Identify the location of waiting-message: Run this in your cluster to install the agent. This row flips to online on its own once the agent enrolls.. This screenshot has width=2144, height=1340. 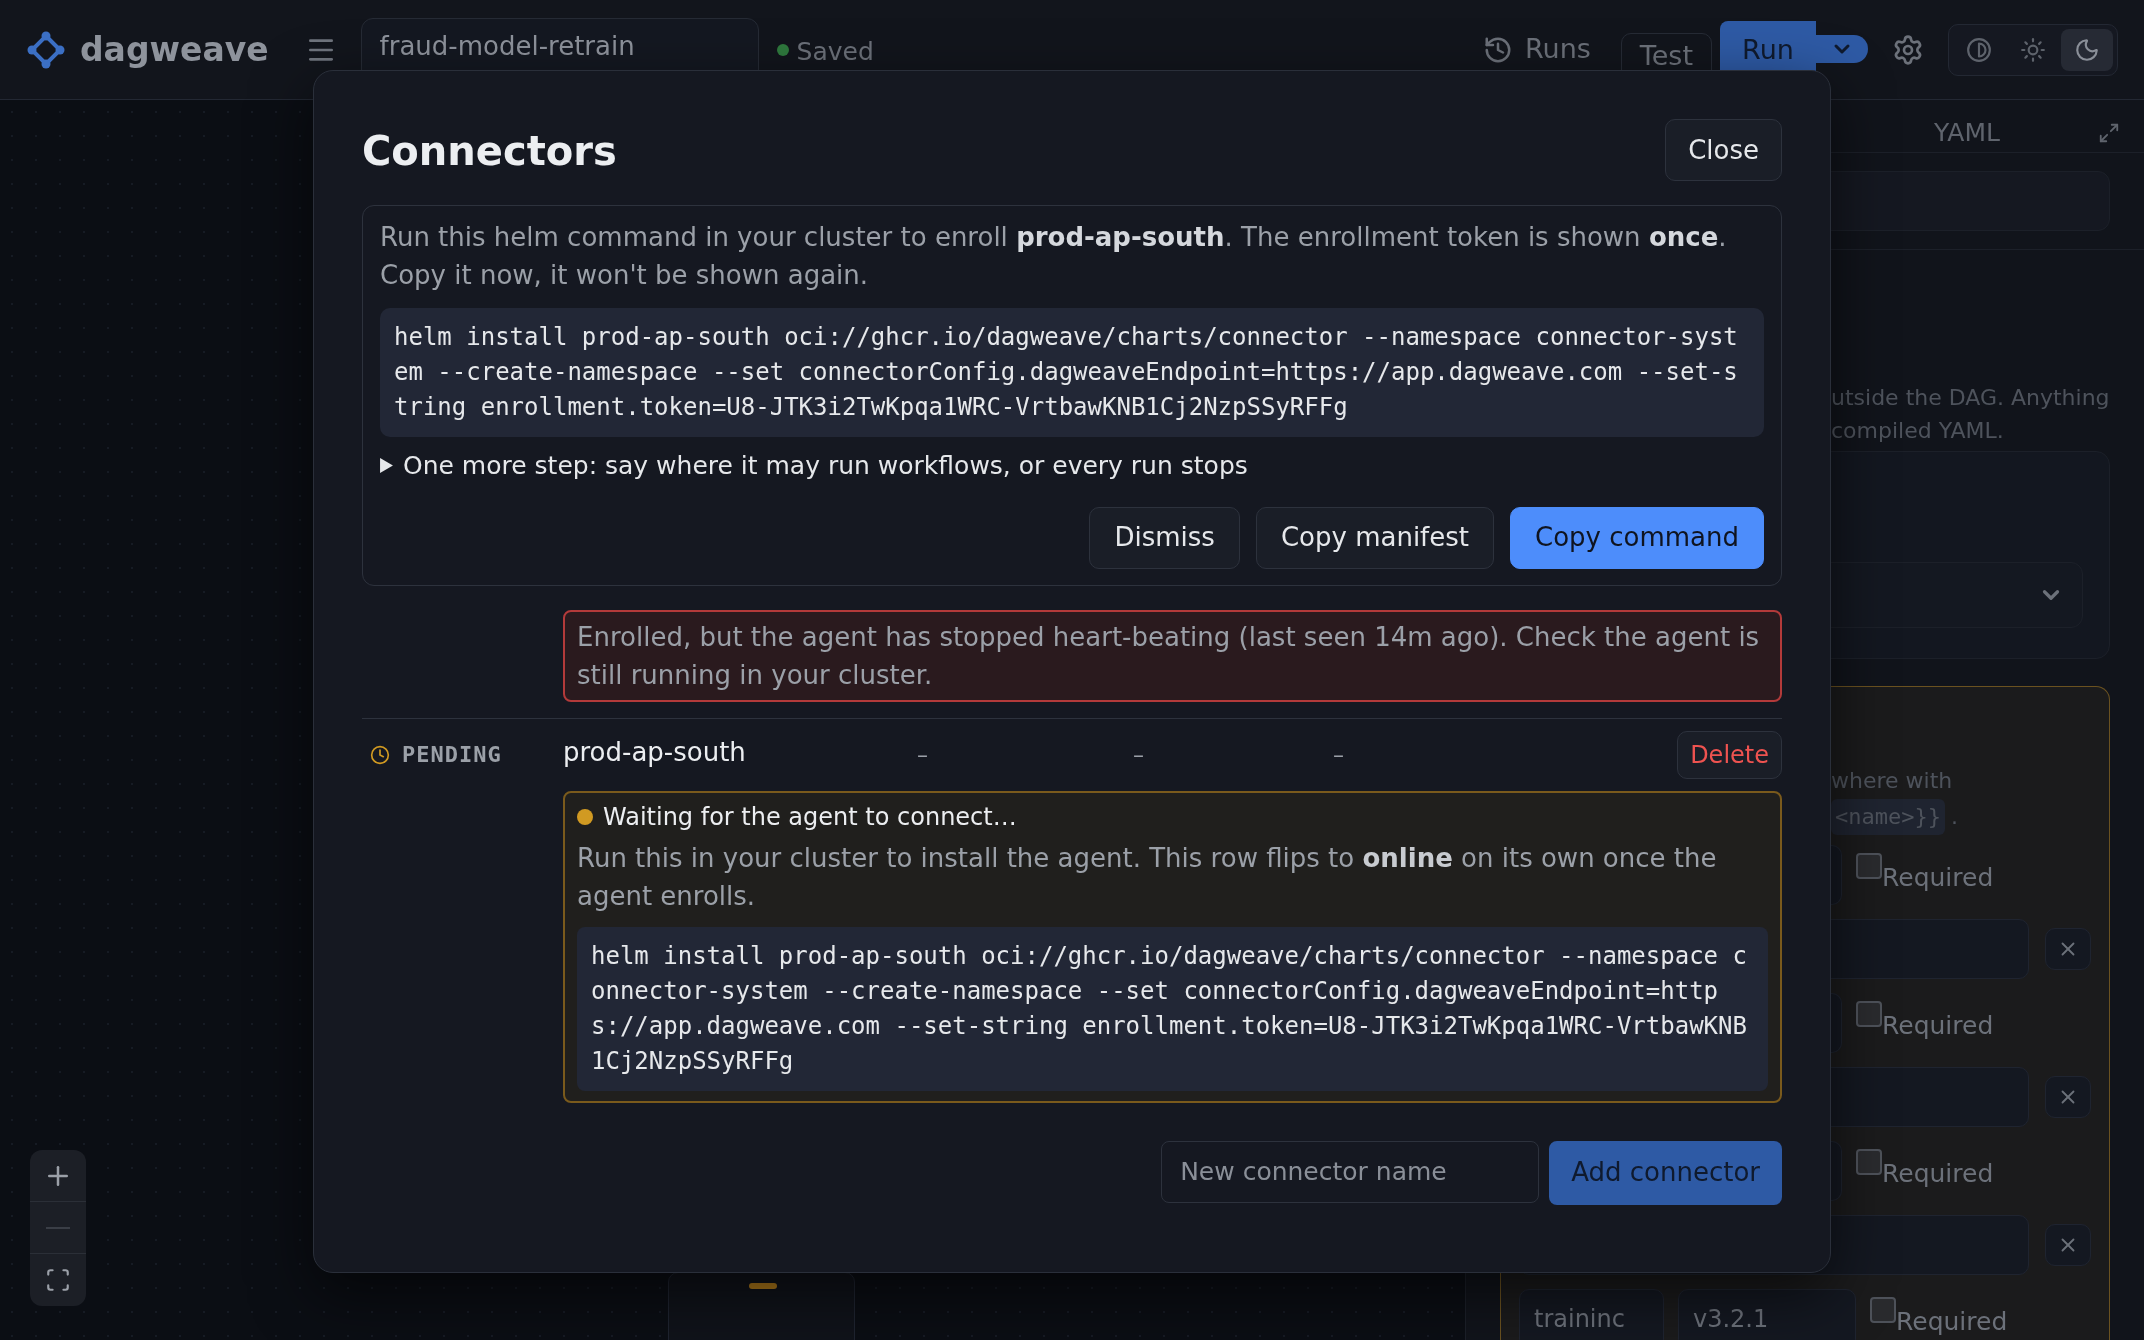
(1147, 877).